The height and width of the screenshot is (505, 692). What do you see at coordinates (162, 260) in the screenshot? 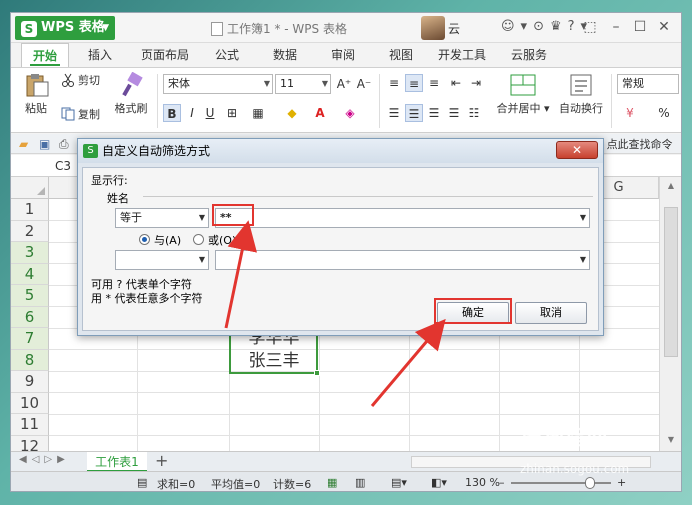
I see `condition2-operator-select: ▼` at bounding box center [162, 260].